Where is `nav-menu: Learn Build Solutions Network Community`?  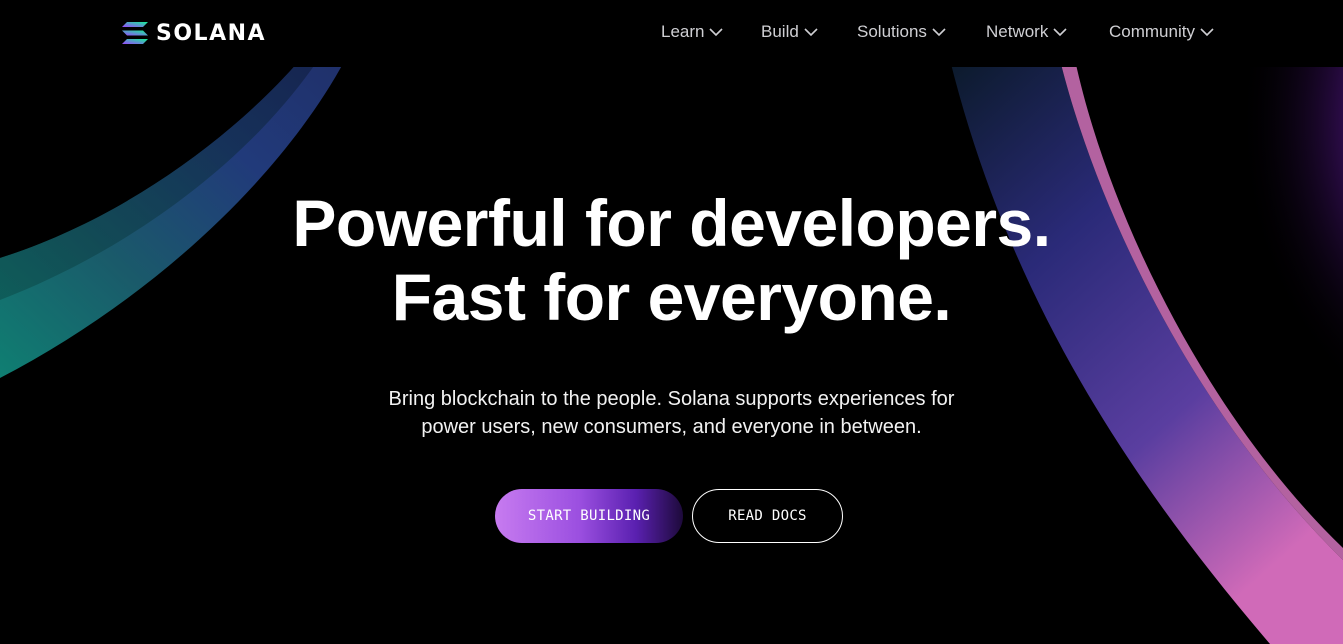
nav-menu: Learn Build Solutions Network Community is located at coordinates (942, 32).